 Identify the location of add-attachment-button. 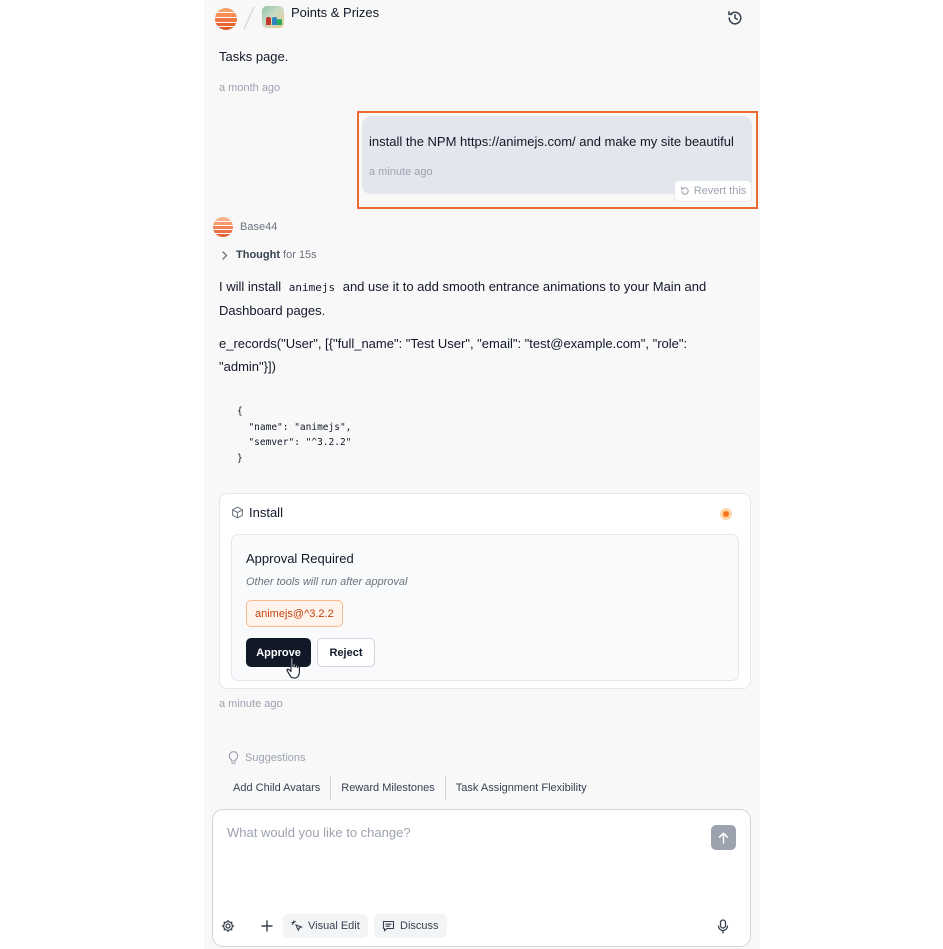
(267, 926).